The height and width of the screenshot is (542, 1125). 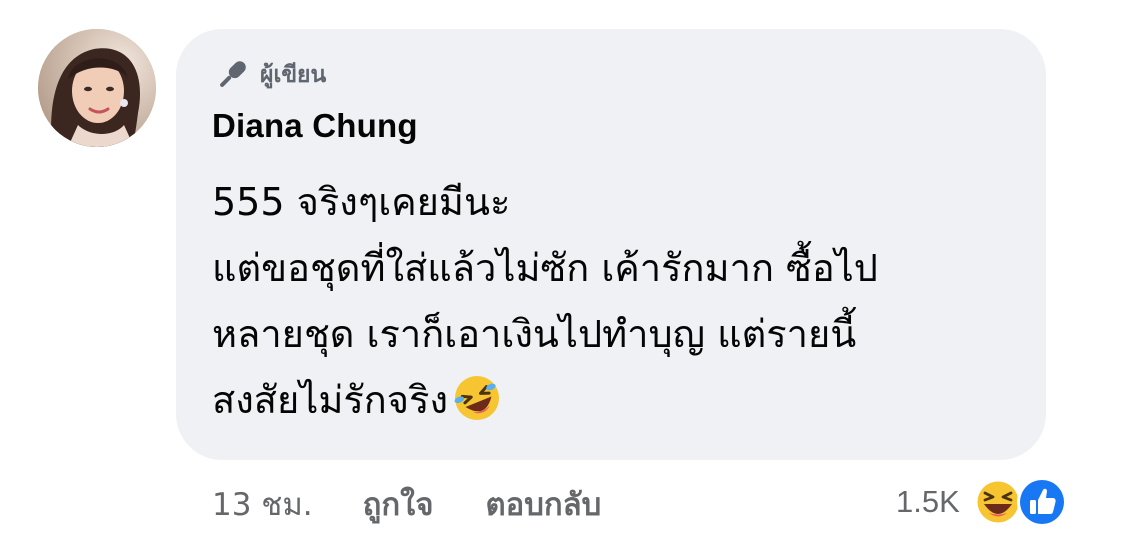 I want to click on like-icon, so click(x=1041, y=502).